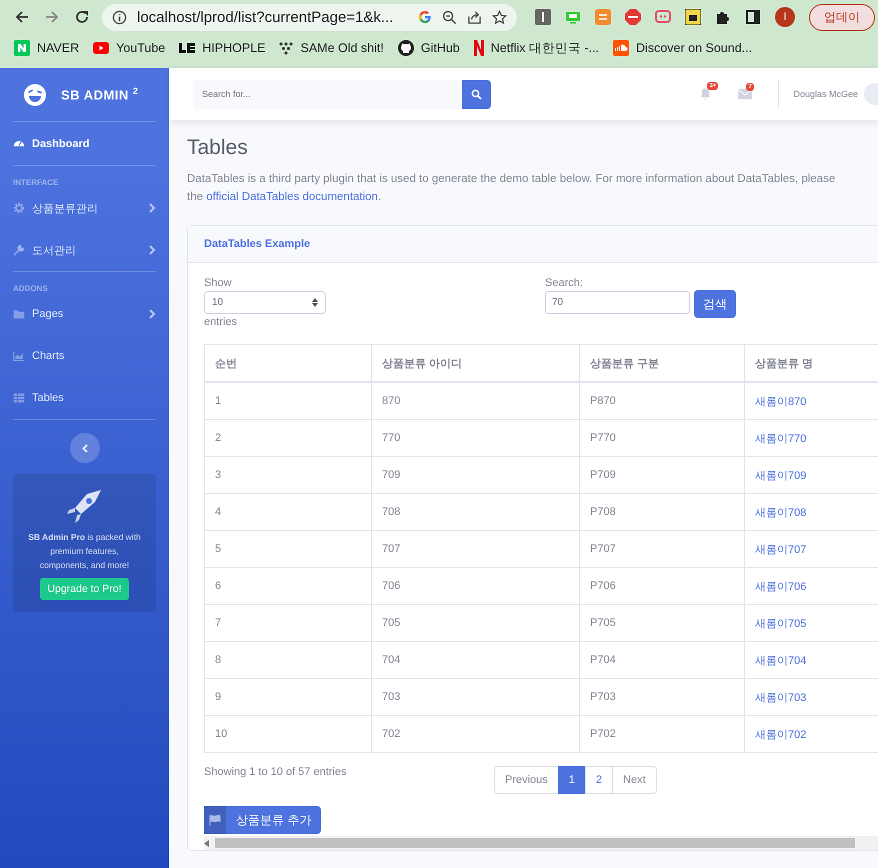  Describe the element at coordinates (479, 48) in the screenshot. I see `netflix-icon` at that location.